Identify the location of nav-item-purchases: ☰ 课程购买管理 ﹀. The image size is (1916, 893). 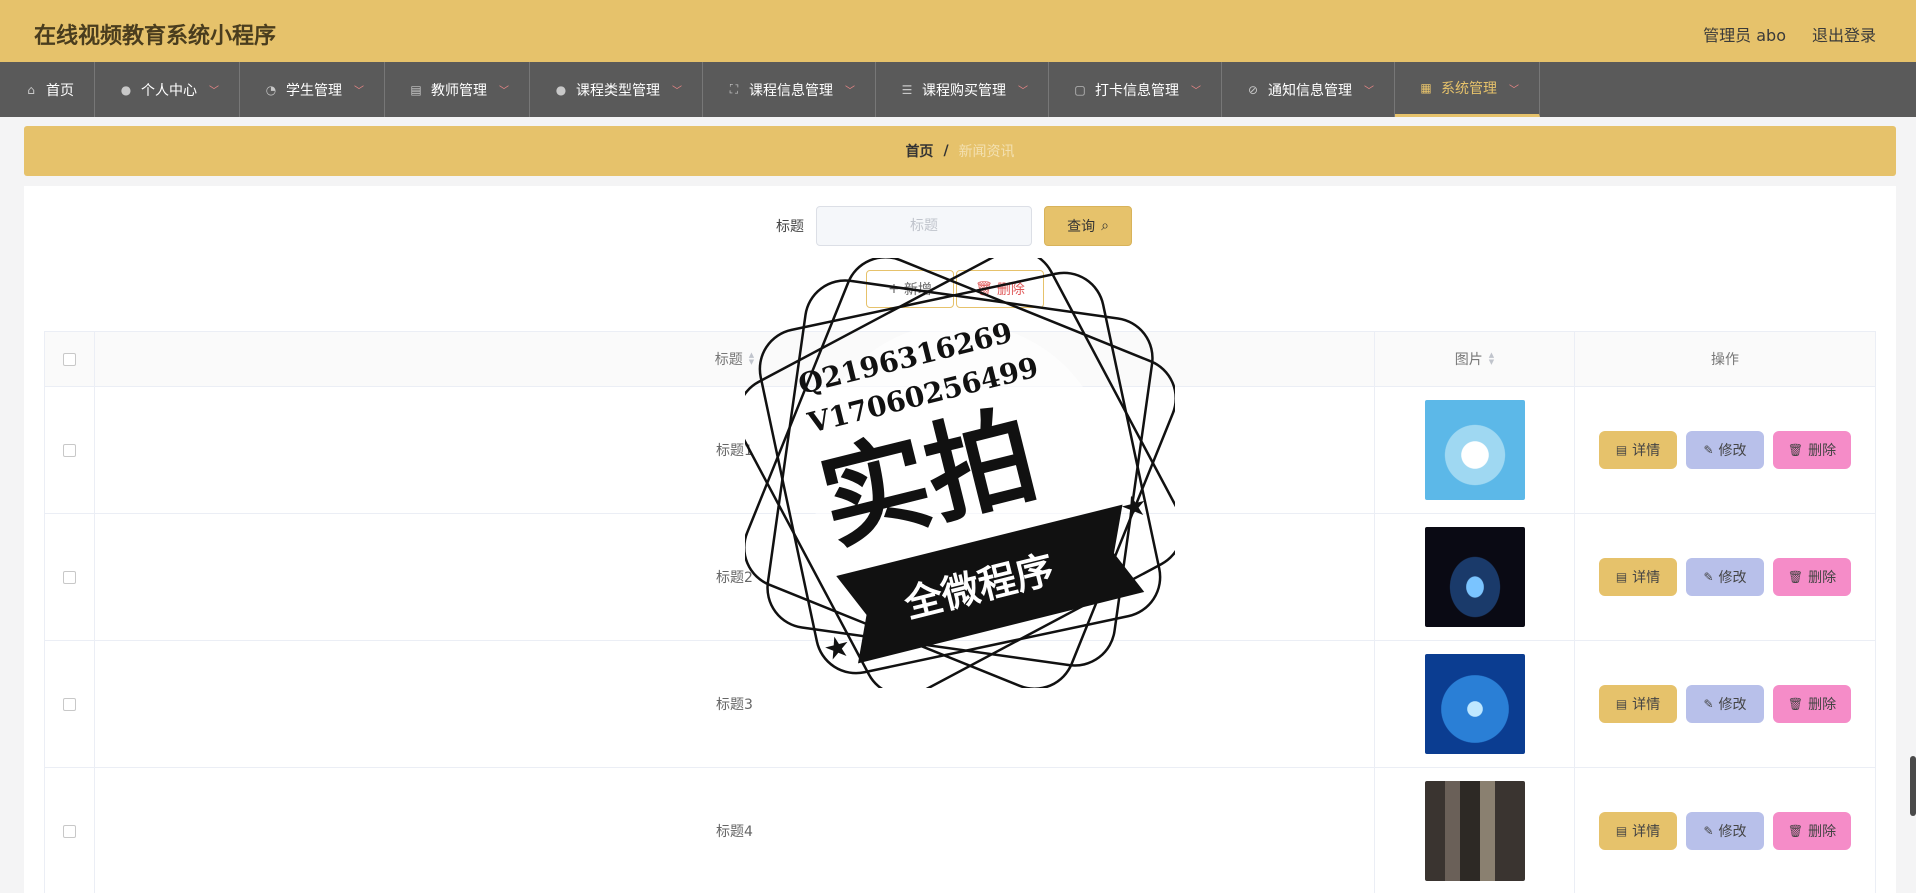
(962, 89).